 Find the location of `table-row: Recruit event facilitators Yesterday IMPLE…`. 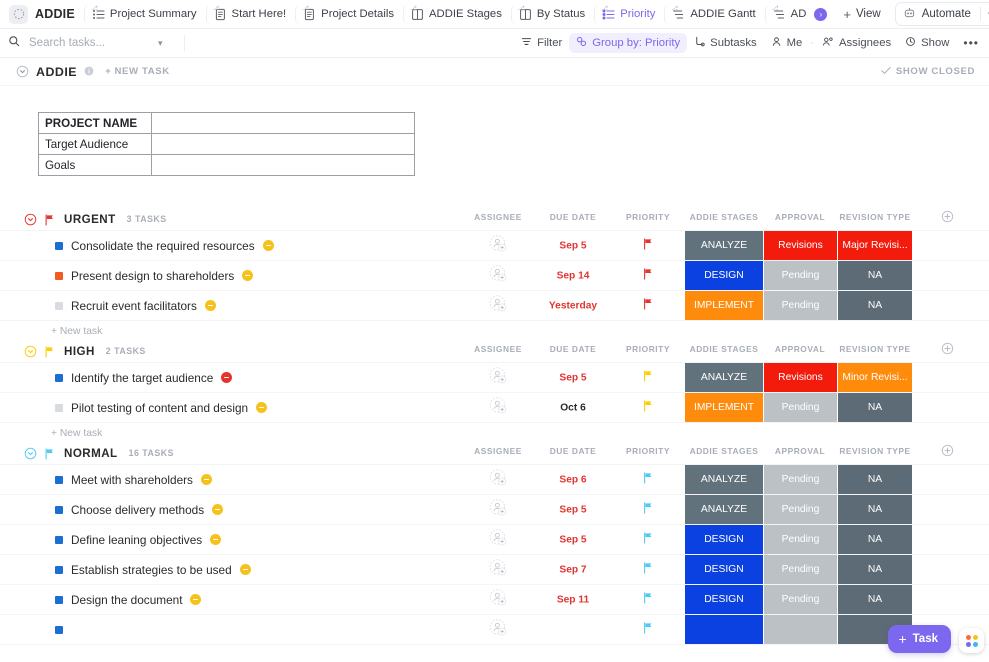

table-row: Recruit event facilitators Yesterday IMPLE… is located at coordinates (494, 305).